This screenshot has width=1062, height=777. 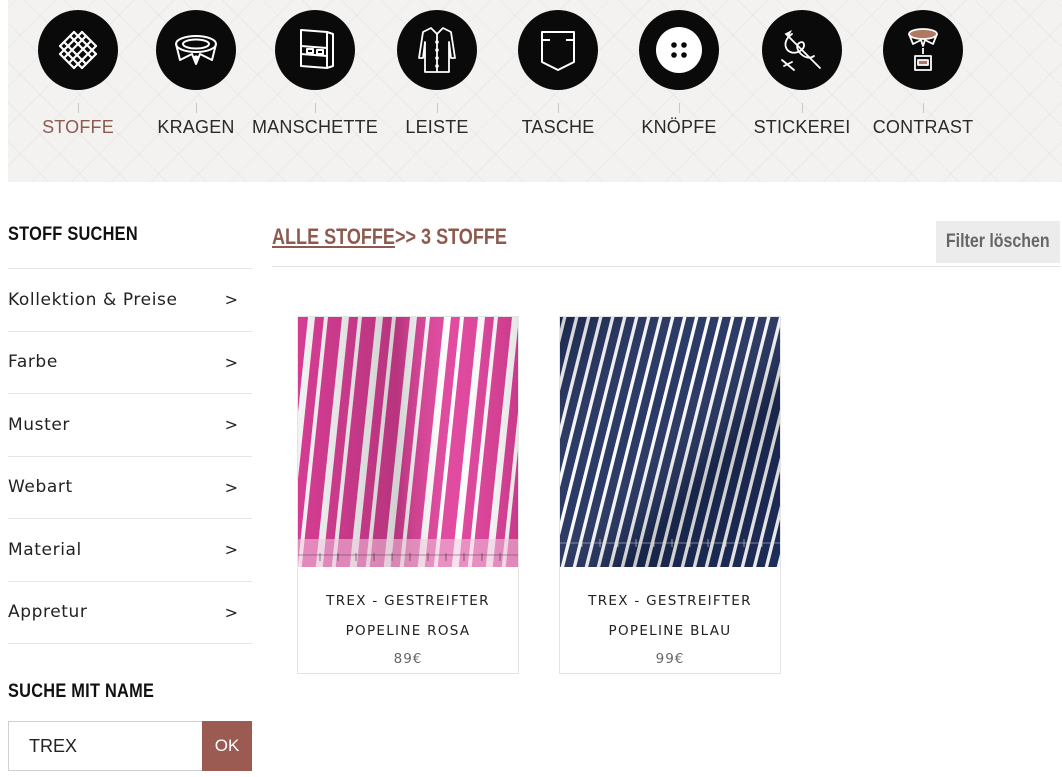 I want to click on product-card: TREX - GESTREIFTER POPELINE BLAU 99€, so click(x=670, y=495).